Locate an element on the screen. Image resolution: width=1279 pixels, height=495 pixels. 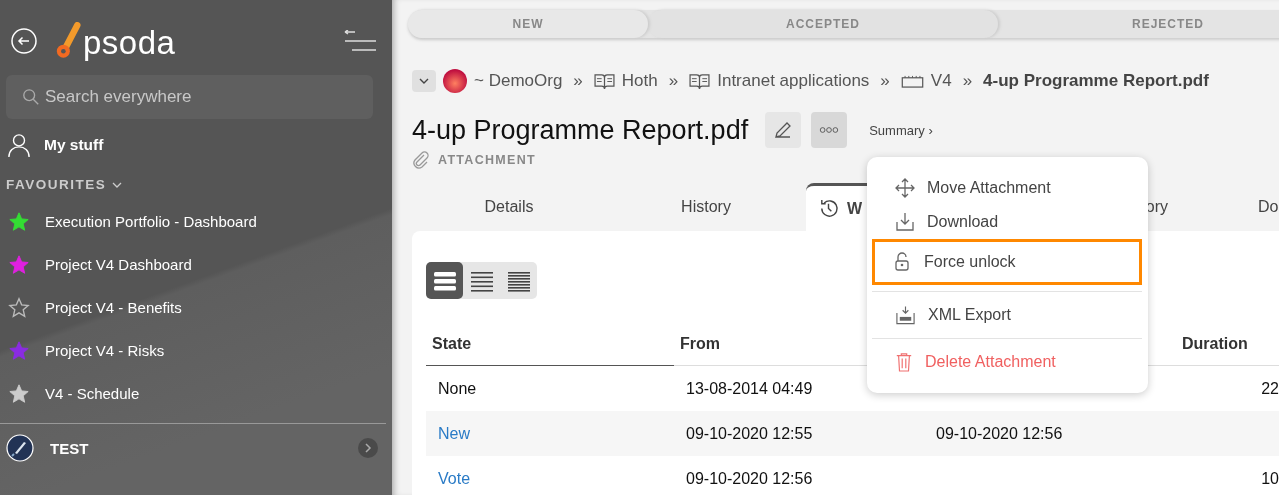
download-icon is located at coordinates (905, 222).